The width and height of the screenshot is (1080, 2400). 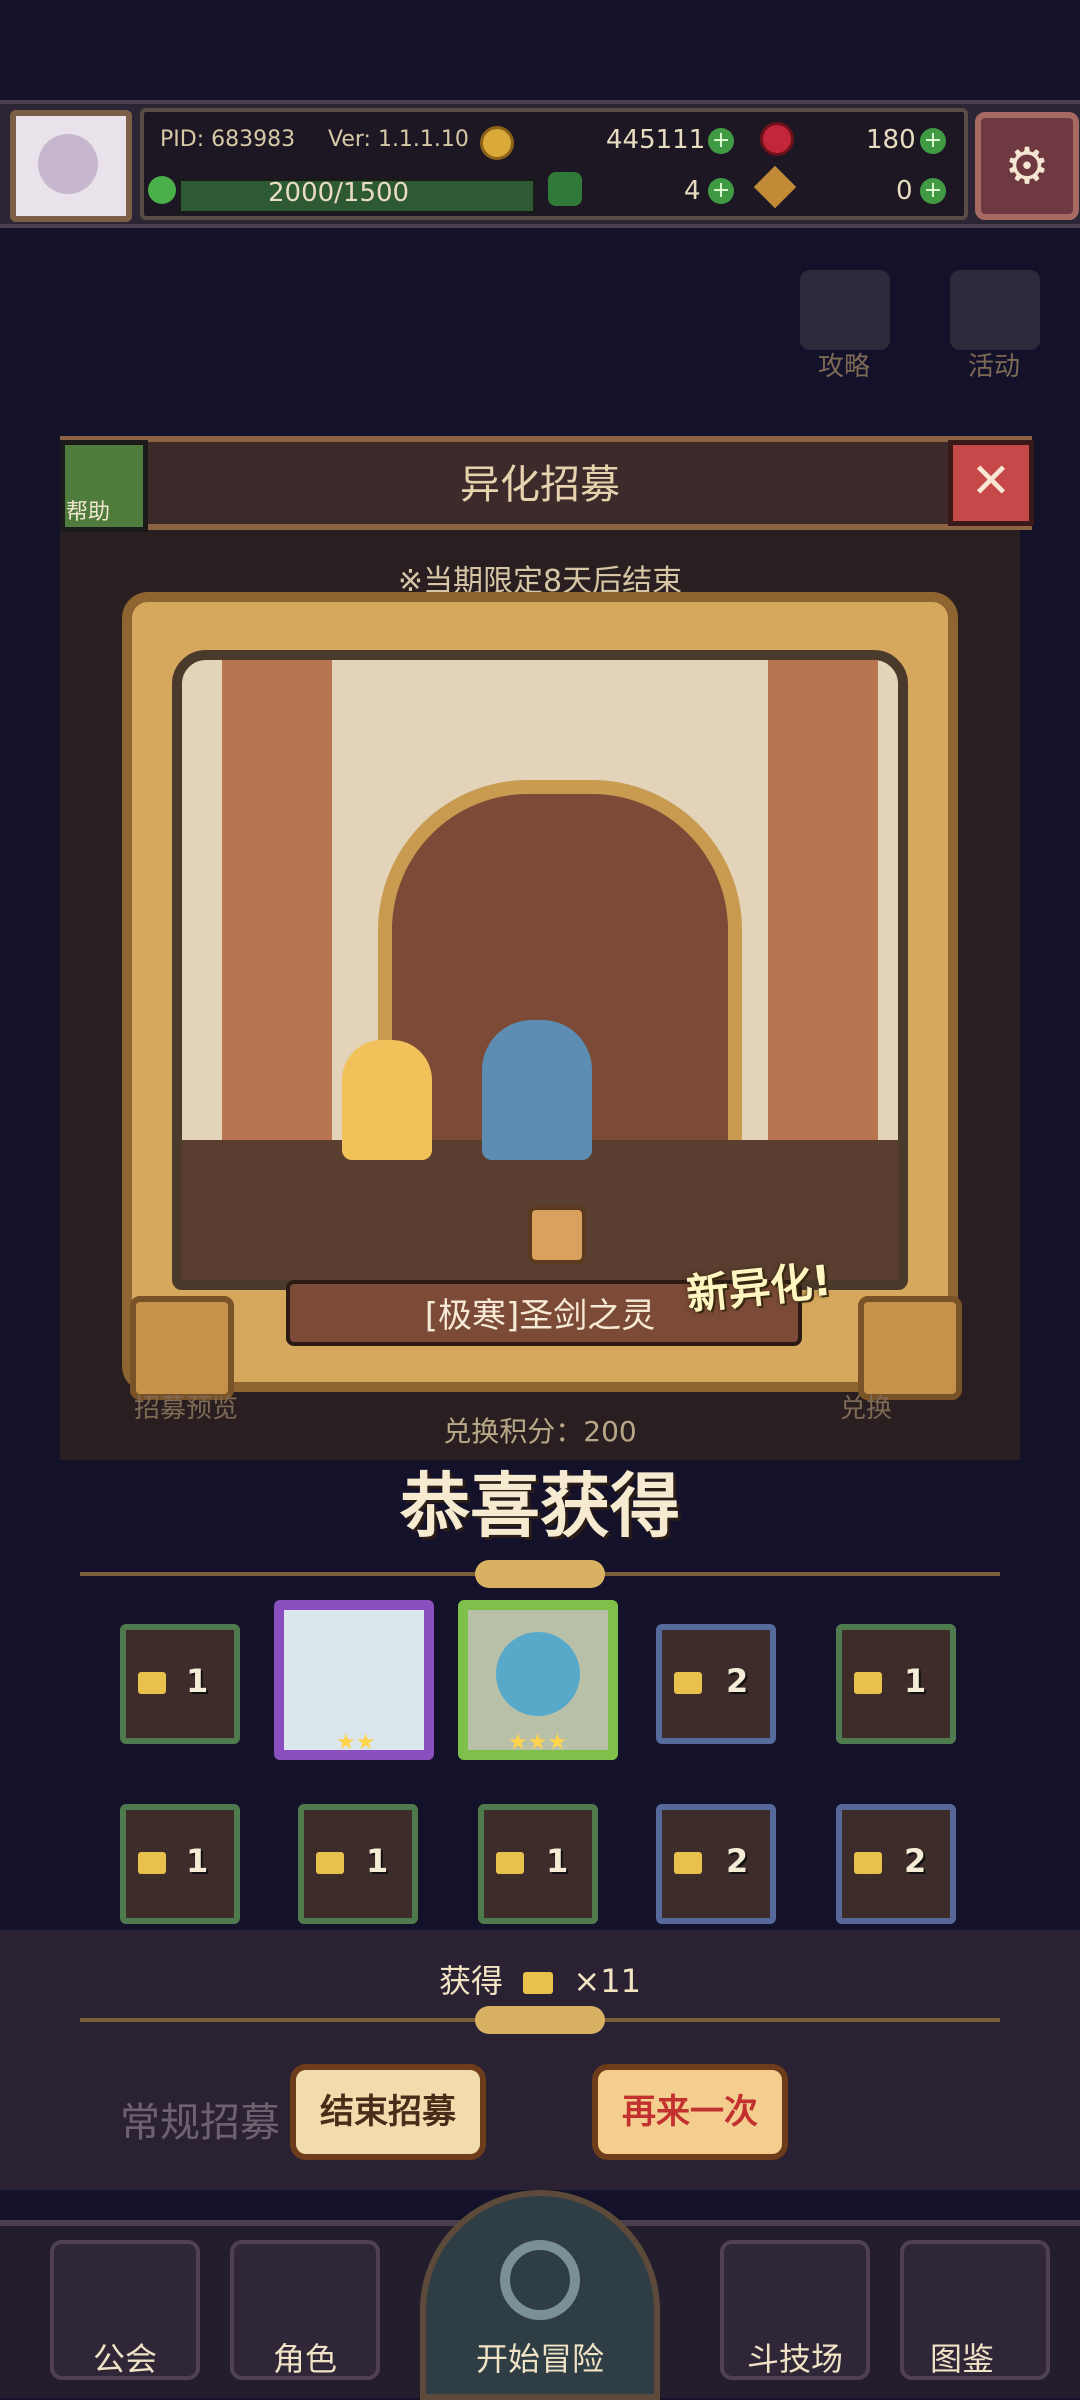 I want to click on obtain-label: 获得, so click(x=471, y=1981).